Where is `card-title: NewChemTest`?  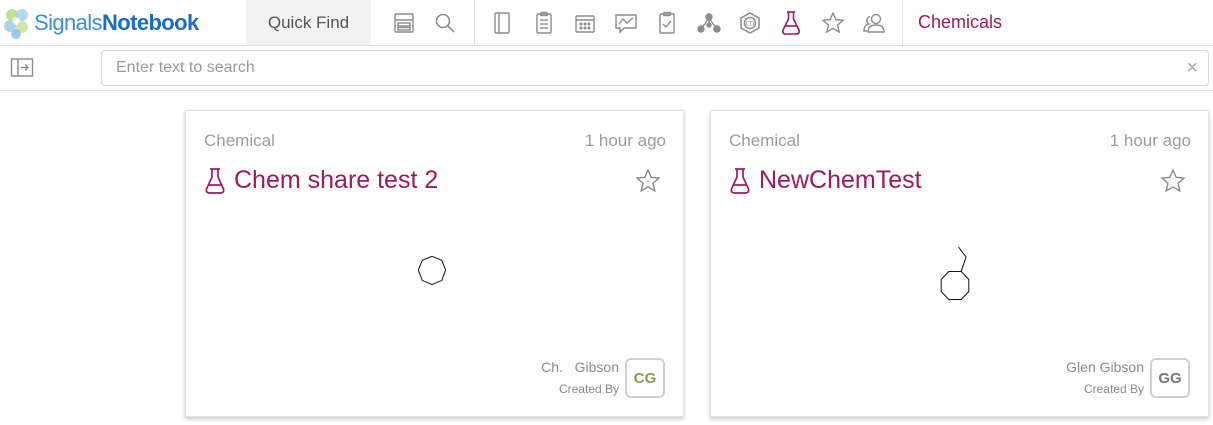
card-title: NewChemTest is located at coordinates (840, 180).